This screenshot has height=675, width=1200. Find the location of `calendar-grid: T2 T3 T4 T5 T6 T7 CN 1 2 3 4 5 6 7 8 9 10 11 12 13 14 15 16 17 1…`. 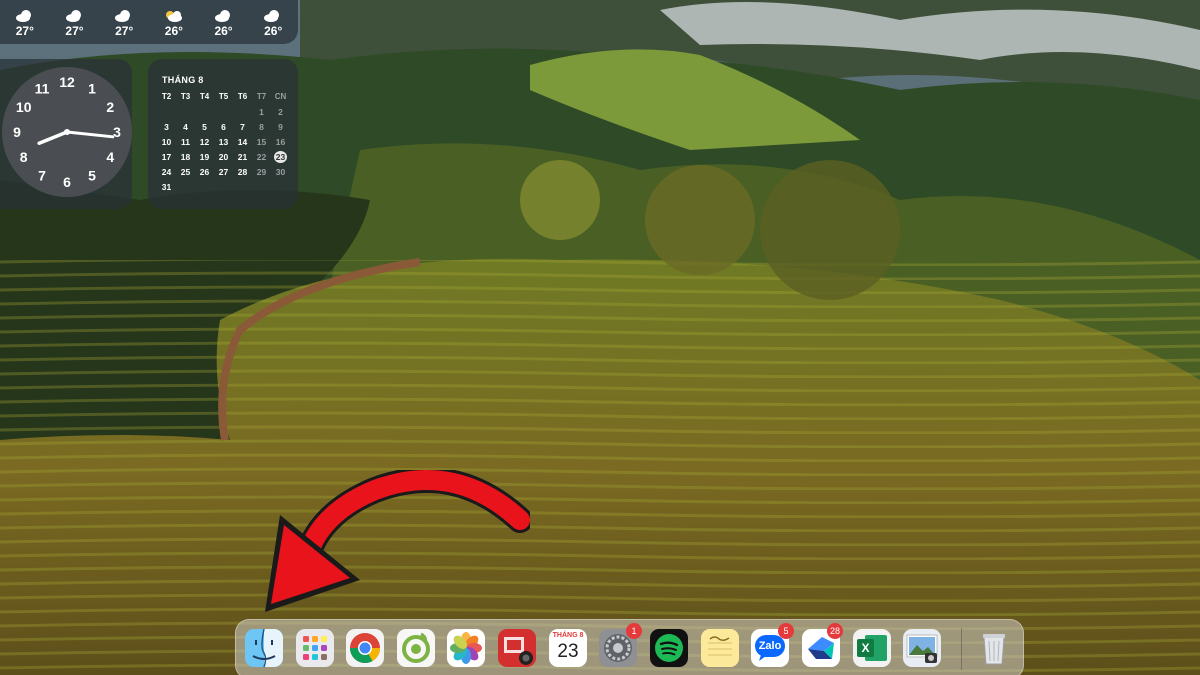

calendar-grid: T2 T3 T4 T5 T6 T7 CN 1 2 3 4 5 6 7 8 9 10 11 12 13 14 15 16 17 1… is located at coordinates (224, 142).